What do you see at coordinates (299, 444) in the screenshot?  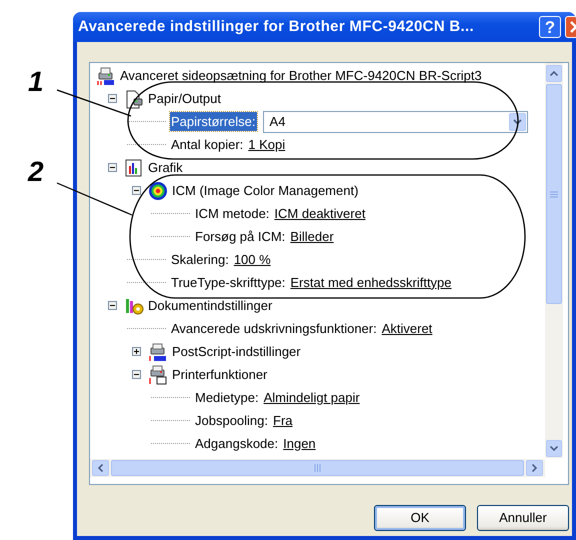 I see `setting-value-link: Ingen` at bounding box center [299, 444].